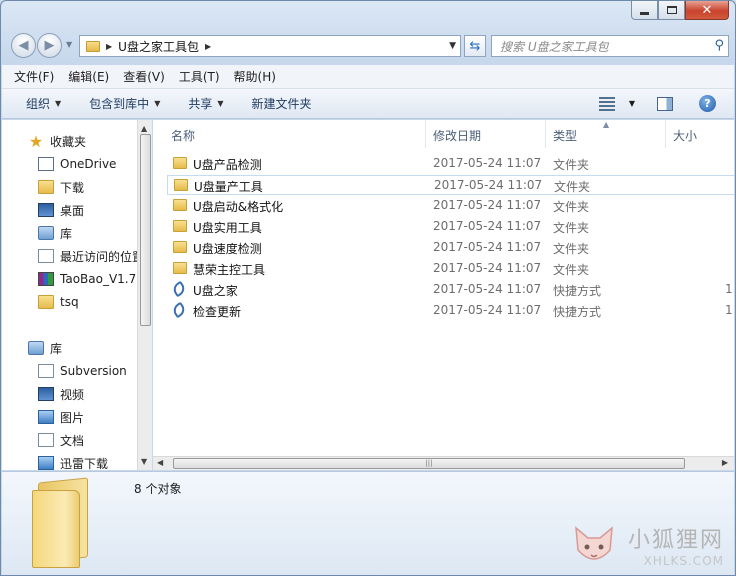  I want to click on share-button: 共享 ▼, so click(205, 103).